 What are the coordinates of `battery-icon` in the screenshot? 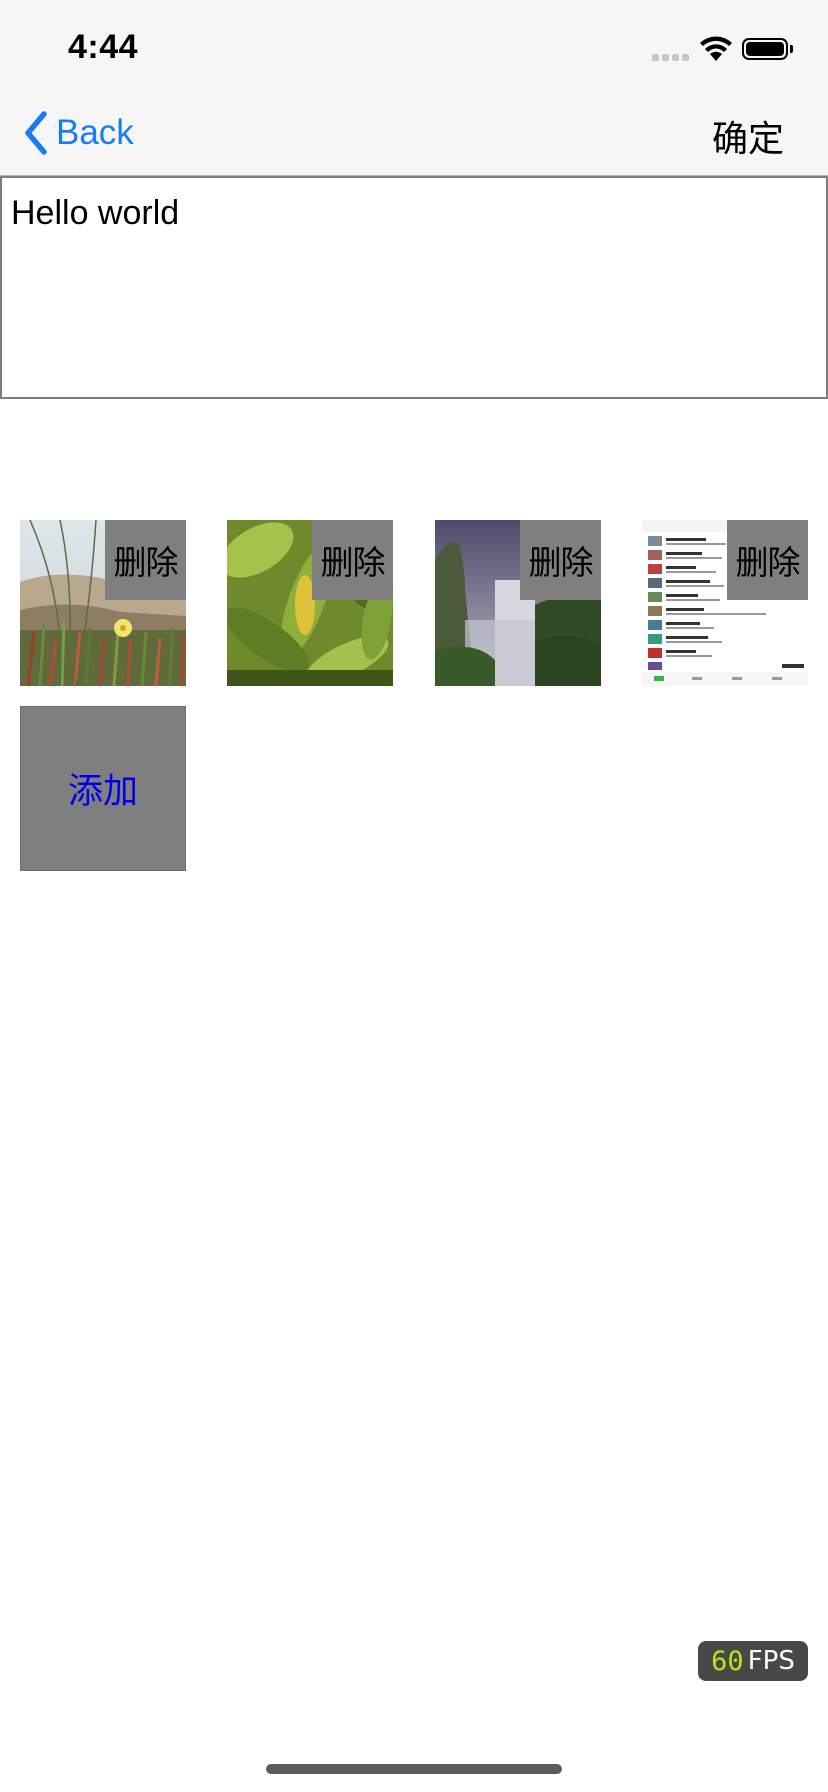 It's located at (765, 49).